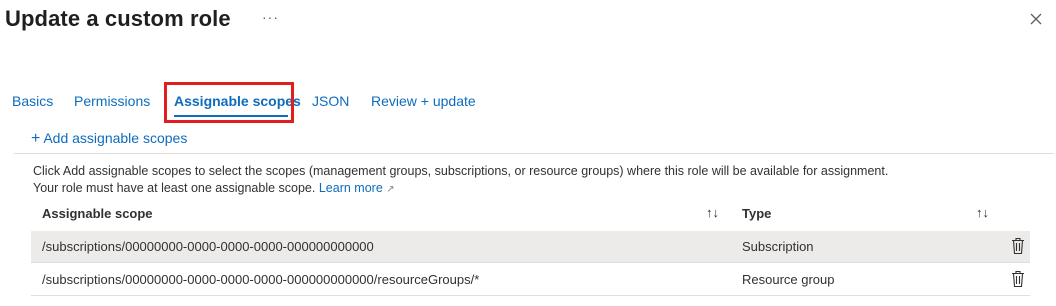  Describe the element at coordinates (118, 18) in the screenshot. I see `page-title: Update a custom role` at that location.